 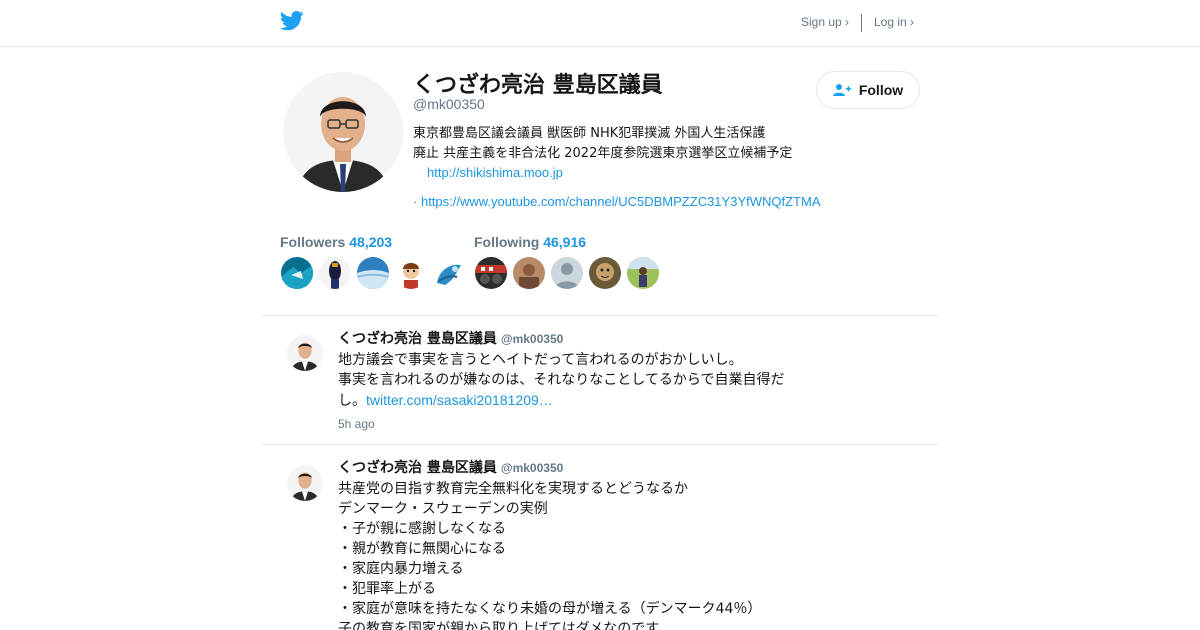 I want to click on top-bar: Sign up › Log in ›, so click(x=600, y=23).